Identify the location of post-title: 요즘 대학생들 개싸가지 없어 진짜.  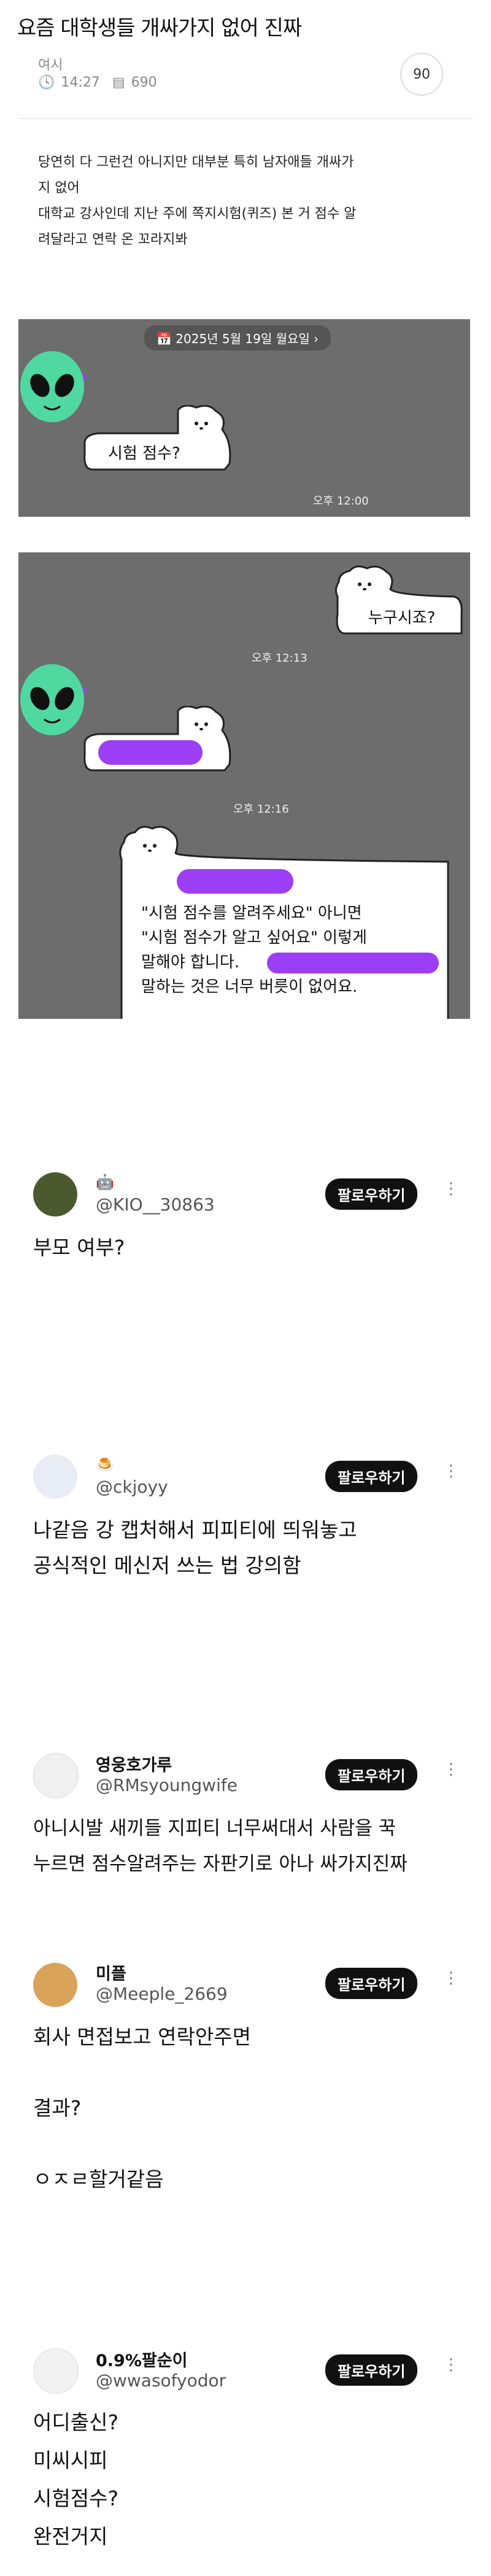
(160, 28).